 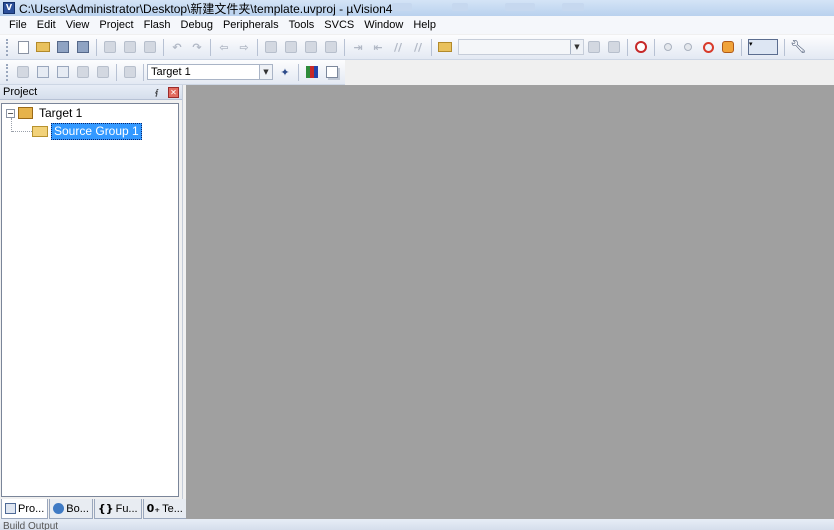 I want to click on uncomment-icon: //, so click(x=418, y=47).